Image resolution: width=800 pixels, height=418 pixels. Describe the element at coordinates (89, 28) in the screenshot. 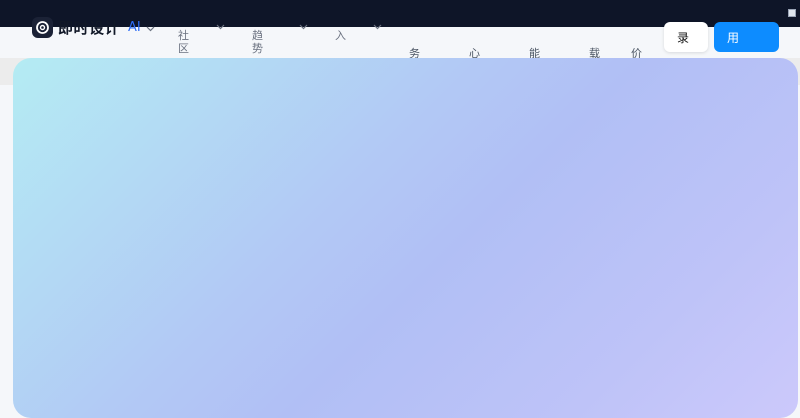

I see `logo-text: 即时设计` at that location.